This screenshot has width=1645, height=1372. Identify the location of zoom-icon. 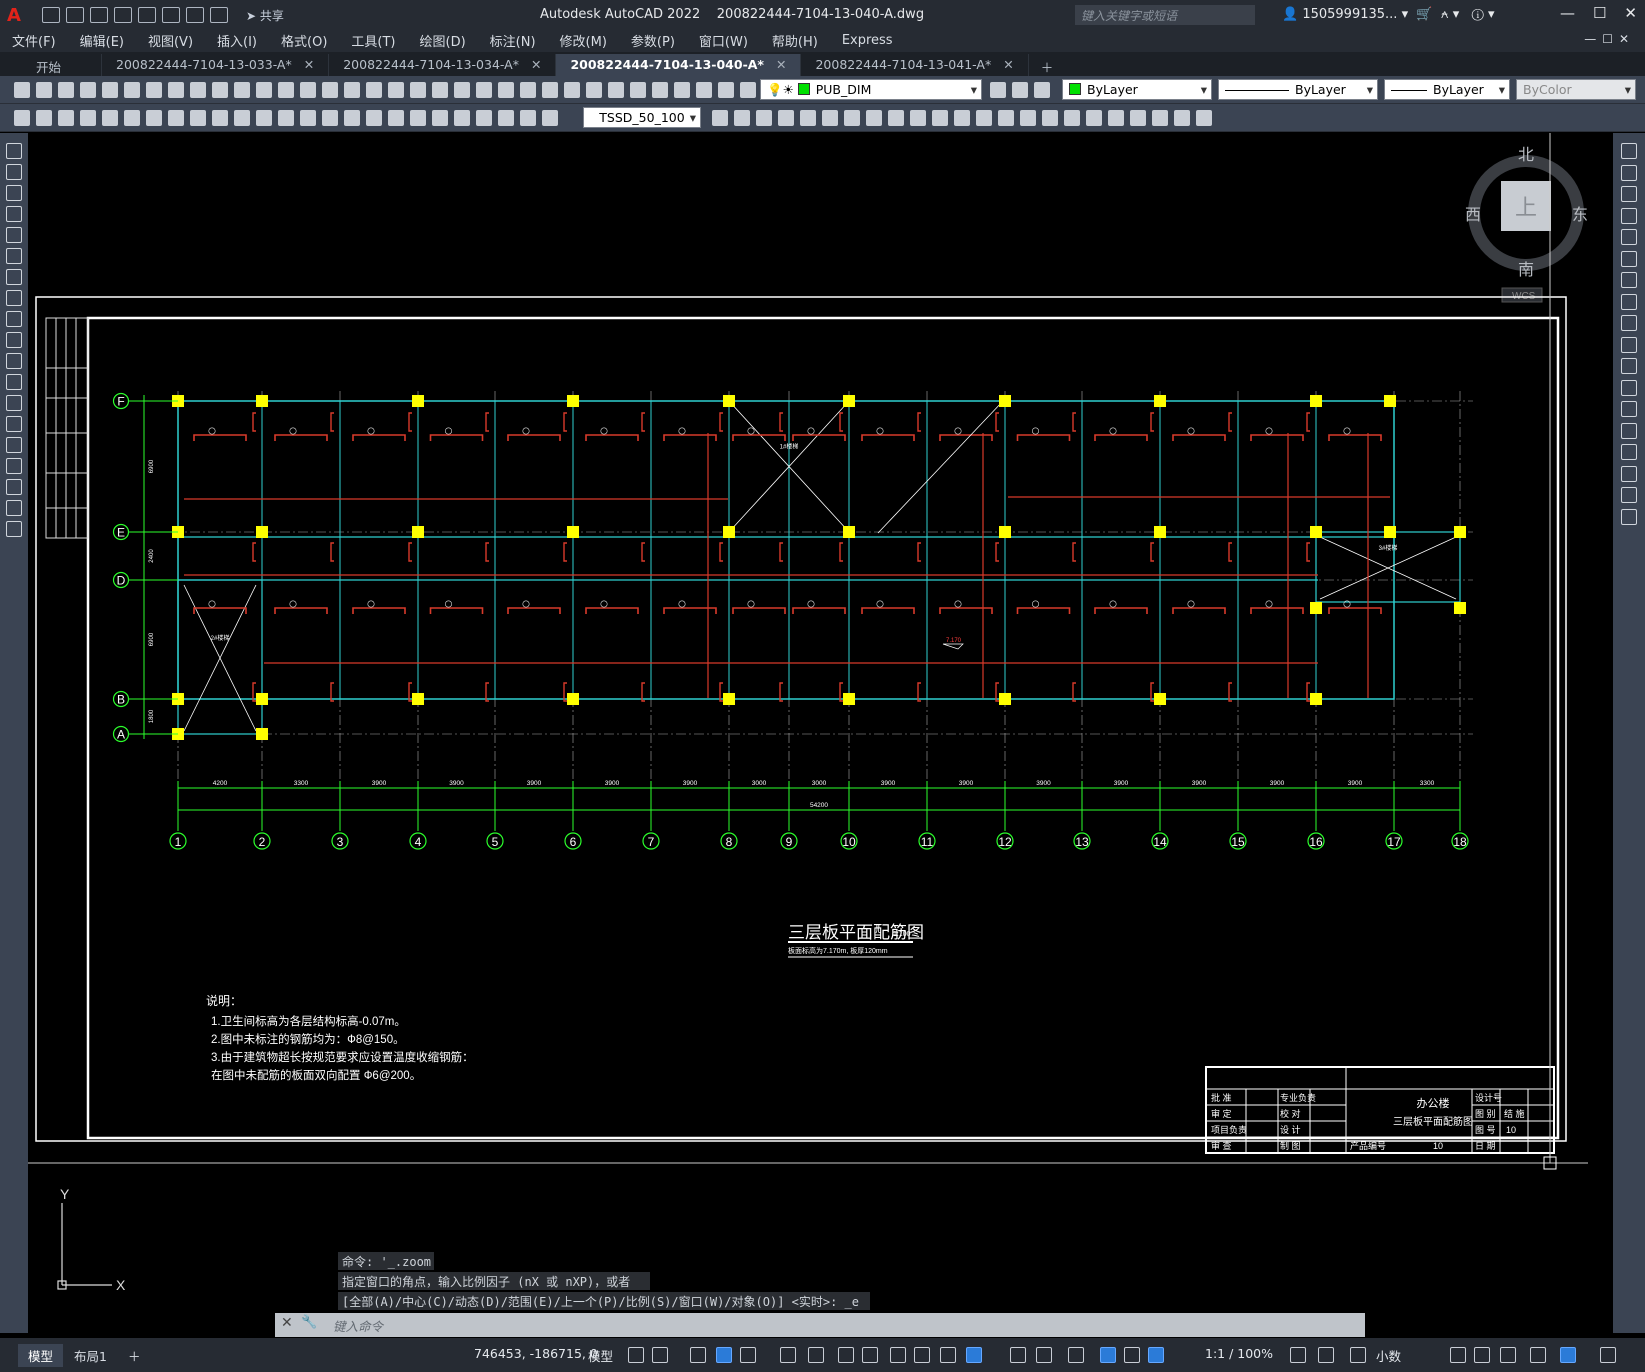
(220, 90).